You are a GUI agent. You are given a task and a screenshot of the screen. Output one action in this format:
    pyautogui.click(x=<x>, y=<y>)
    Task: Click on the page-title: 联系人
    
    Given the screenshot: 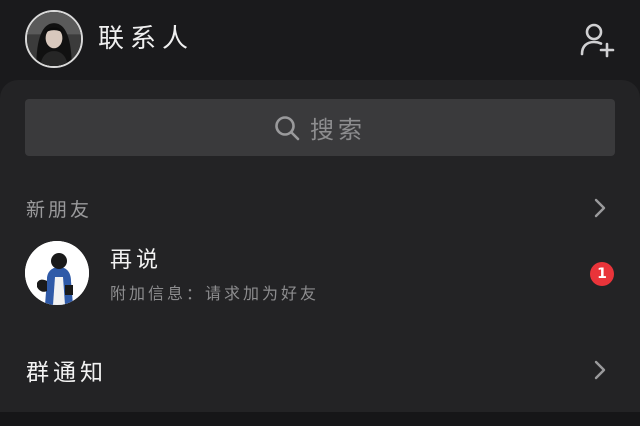 What is the action you would take?
    pyautogui.click(x=146, y=39)
    